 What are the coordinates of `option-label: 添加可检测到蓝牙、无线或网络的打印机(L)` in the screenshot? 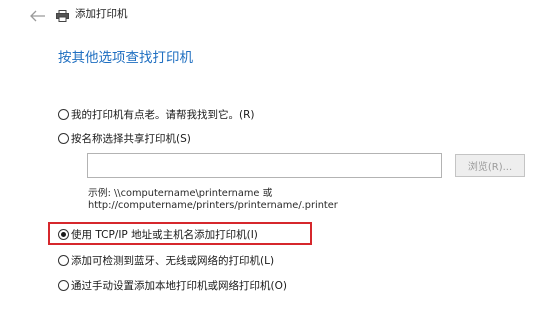 It's located at (173, 260).